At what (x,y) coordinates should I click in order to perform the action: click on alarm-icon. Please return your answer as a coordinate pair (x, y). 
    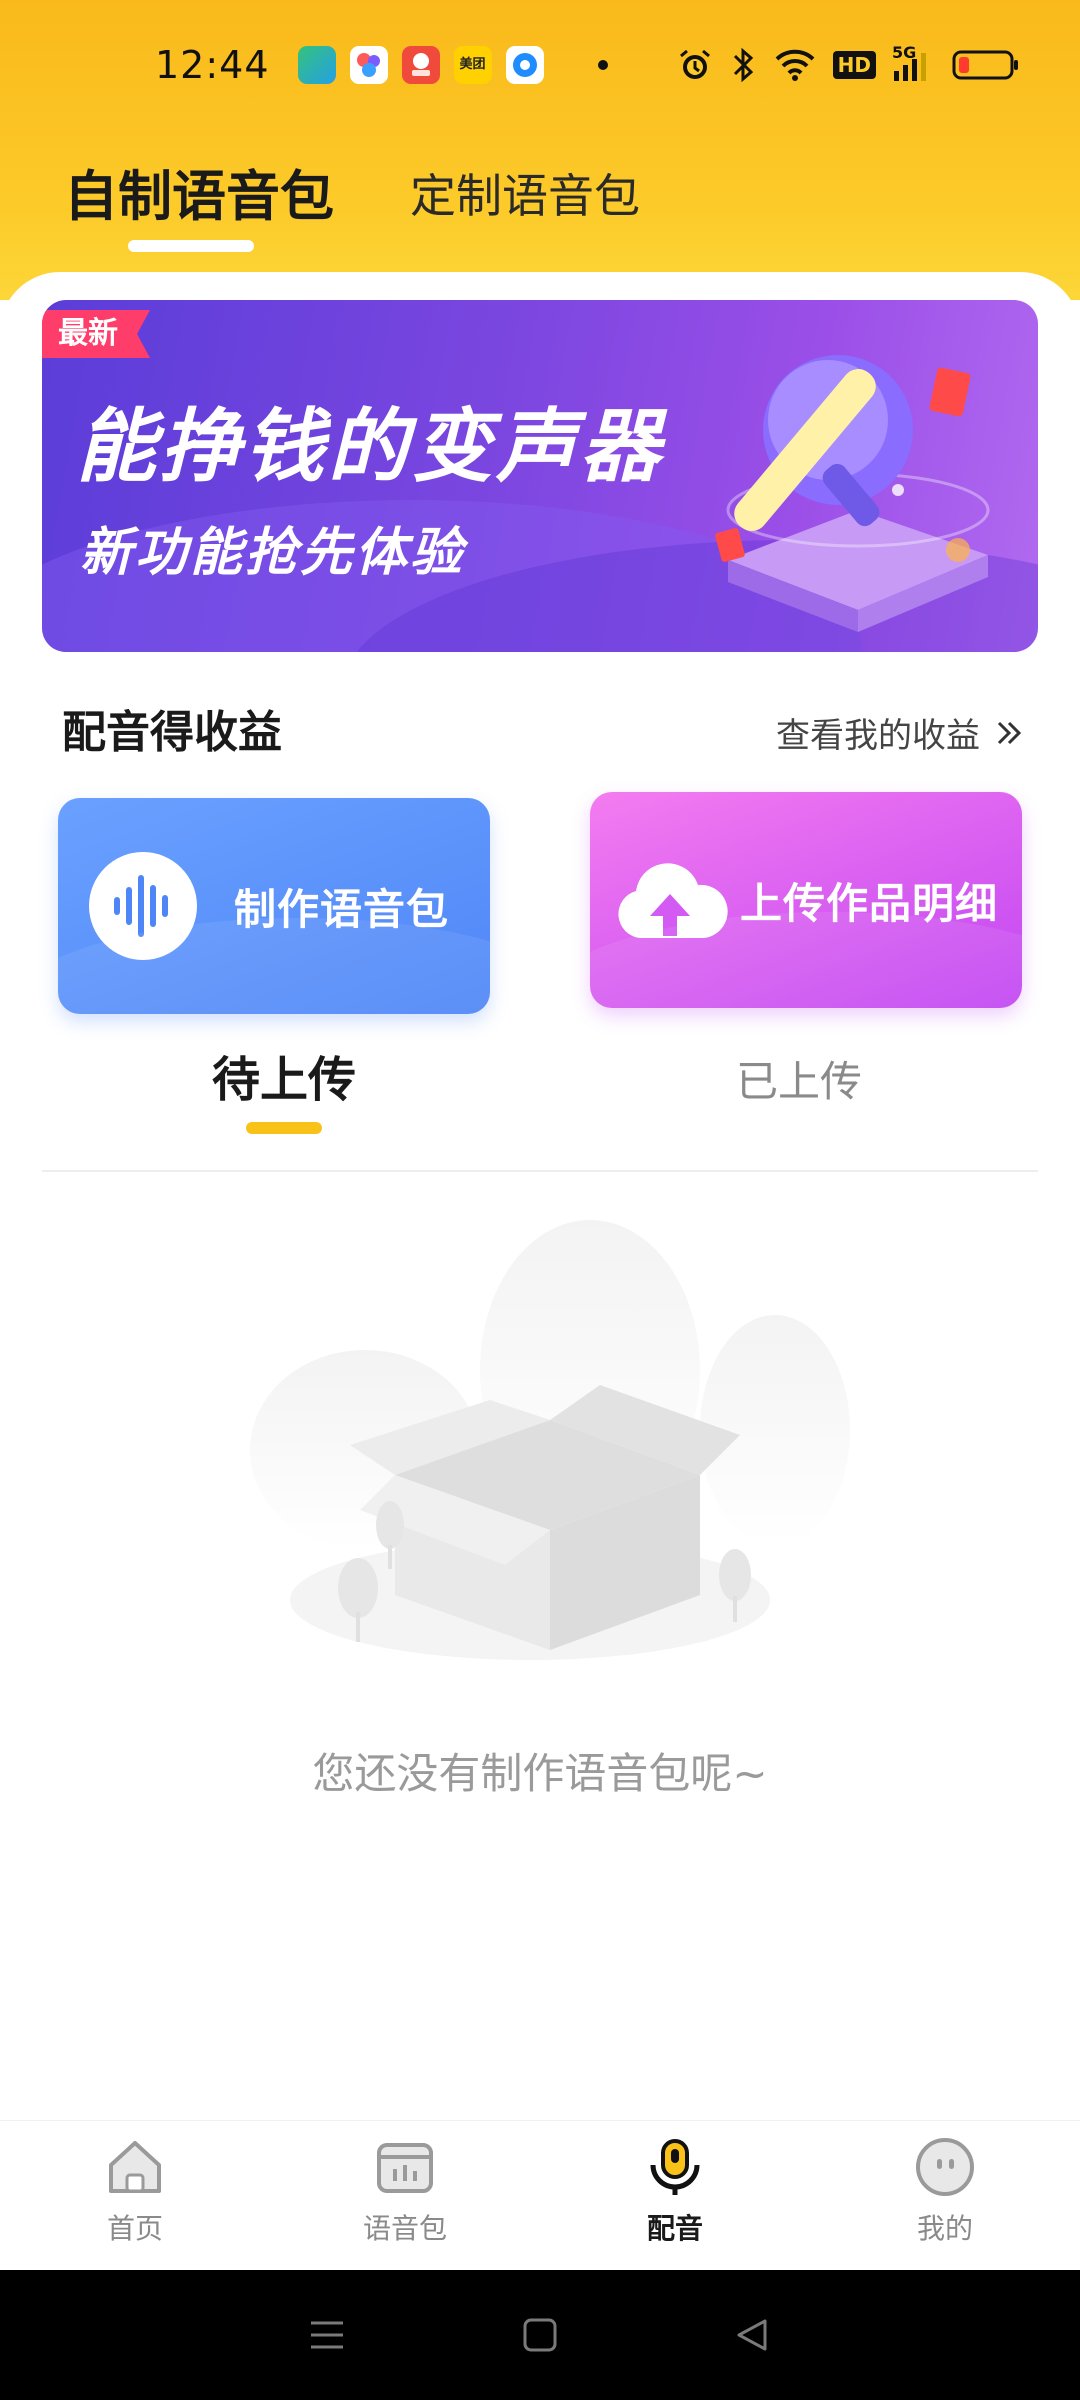
    Looking at the image, I should click on (694, 64).